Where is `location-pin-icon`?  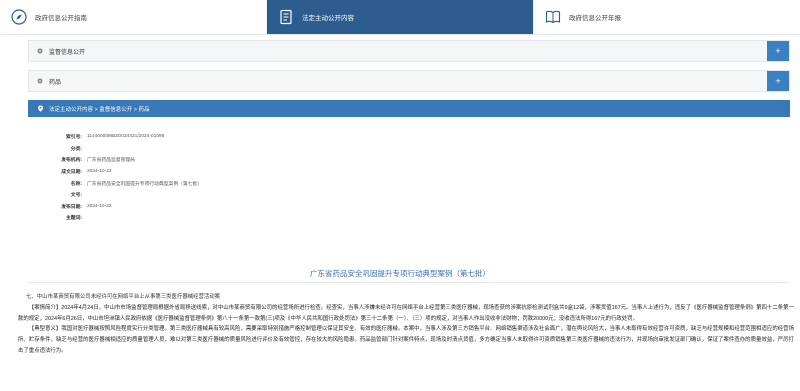
location-pin-icon is located at coordinates (40, 108).